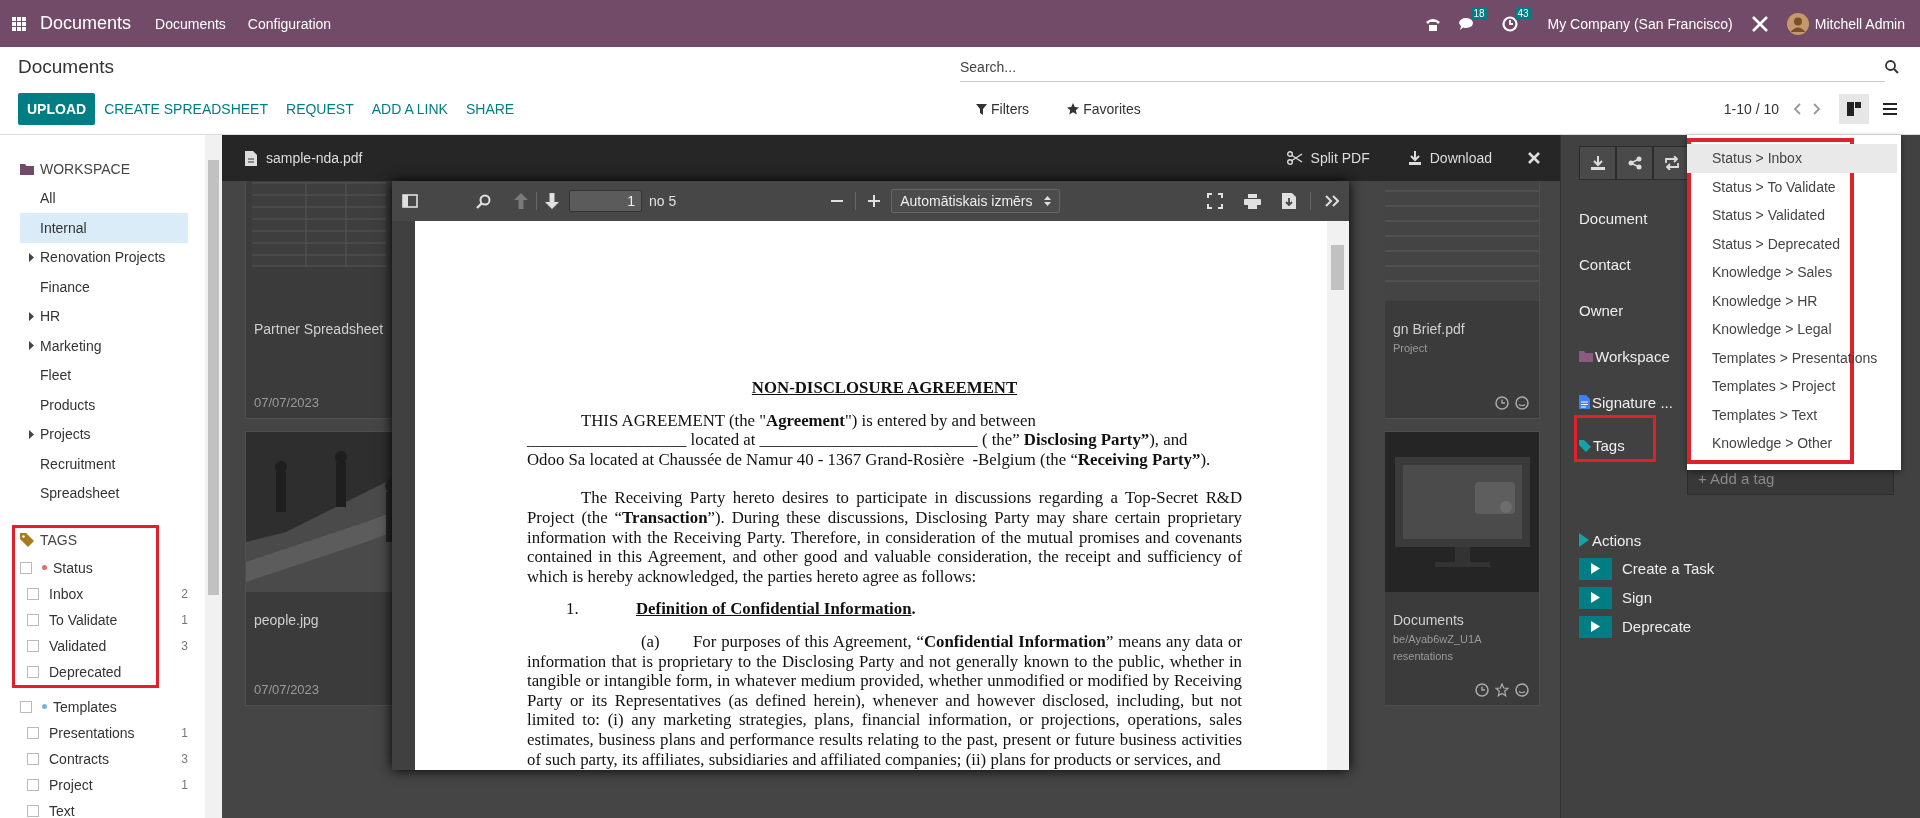 This screenshot has height=818, width=1920. Describe the element at coordinates (104, 493) in the screenshot. I see `workspace-item: Spreadsheet` at that location.